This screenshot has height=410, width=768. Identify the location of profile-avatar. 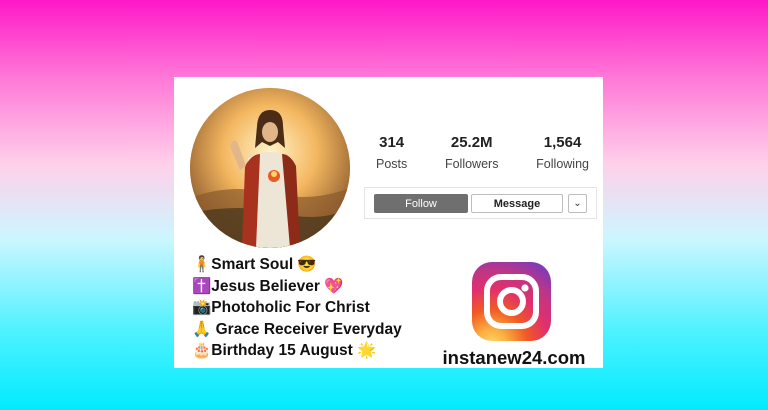
(270, 168).